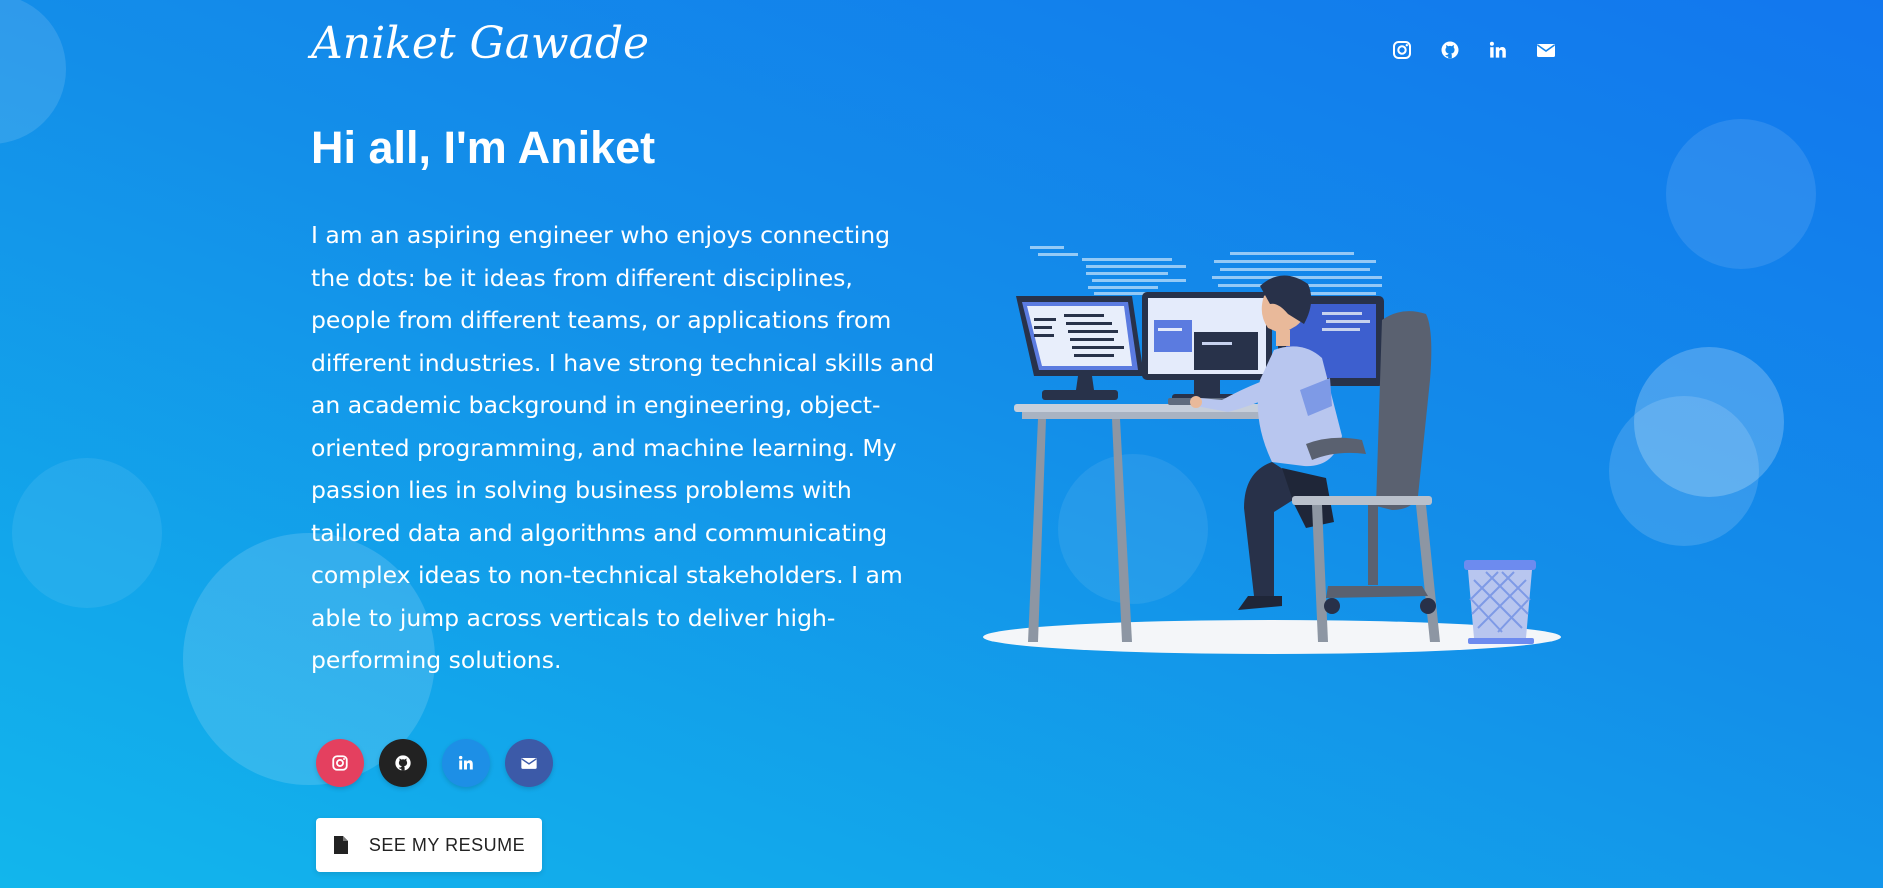  I want to click on instagram-button, so click(340, 763).